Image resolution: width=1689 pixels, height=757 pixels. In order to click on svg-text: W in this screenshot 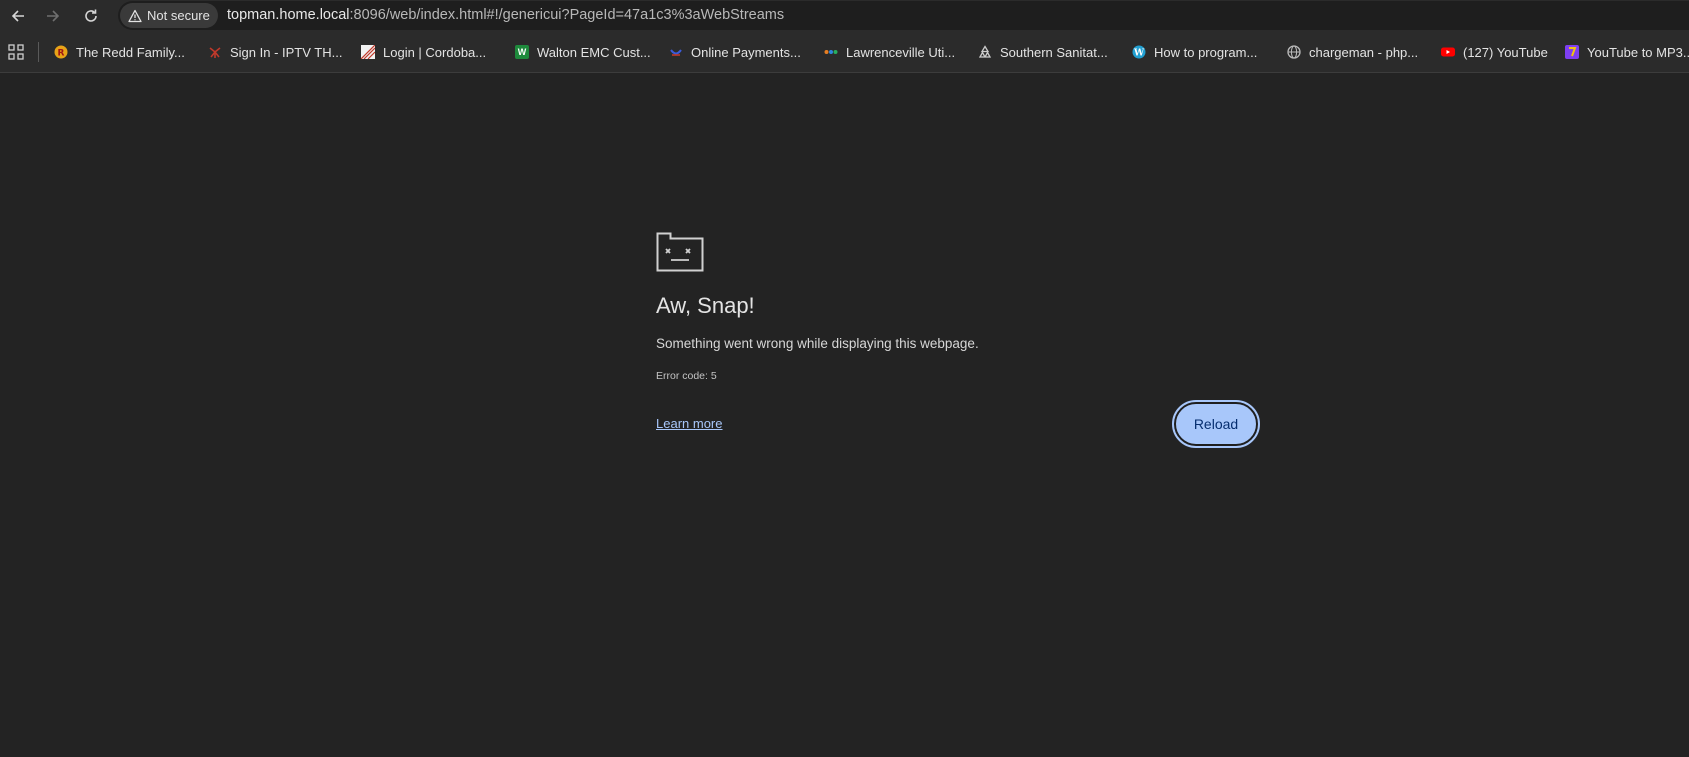, I will do `click(1139, 54)`.